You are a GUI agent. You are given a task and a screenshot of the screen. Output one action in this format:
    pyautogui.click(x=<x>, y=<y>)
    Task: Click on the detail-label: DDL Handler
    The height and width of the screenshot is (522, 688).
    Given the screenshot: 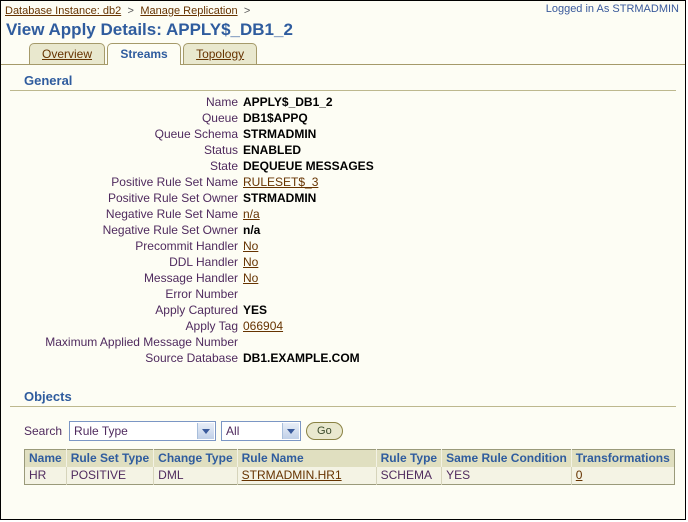 What is the action you would take?
    pyautogui.click(x=203, y=262)
    